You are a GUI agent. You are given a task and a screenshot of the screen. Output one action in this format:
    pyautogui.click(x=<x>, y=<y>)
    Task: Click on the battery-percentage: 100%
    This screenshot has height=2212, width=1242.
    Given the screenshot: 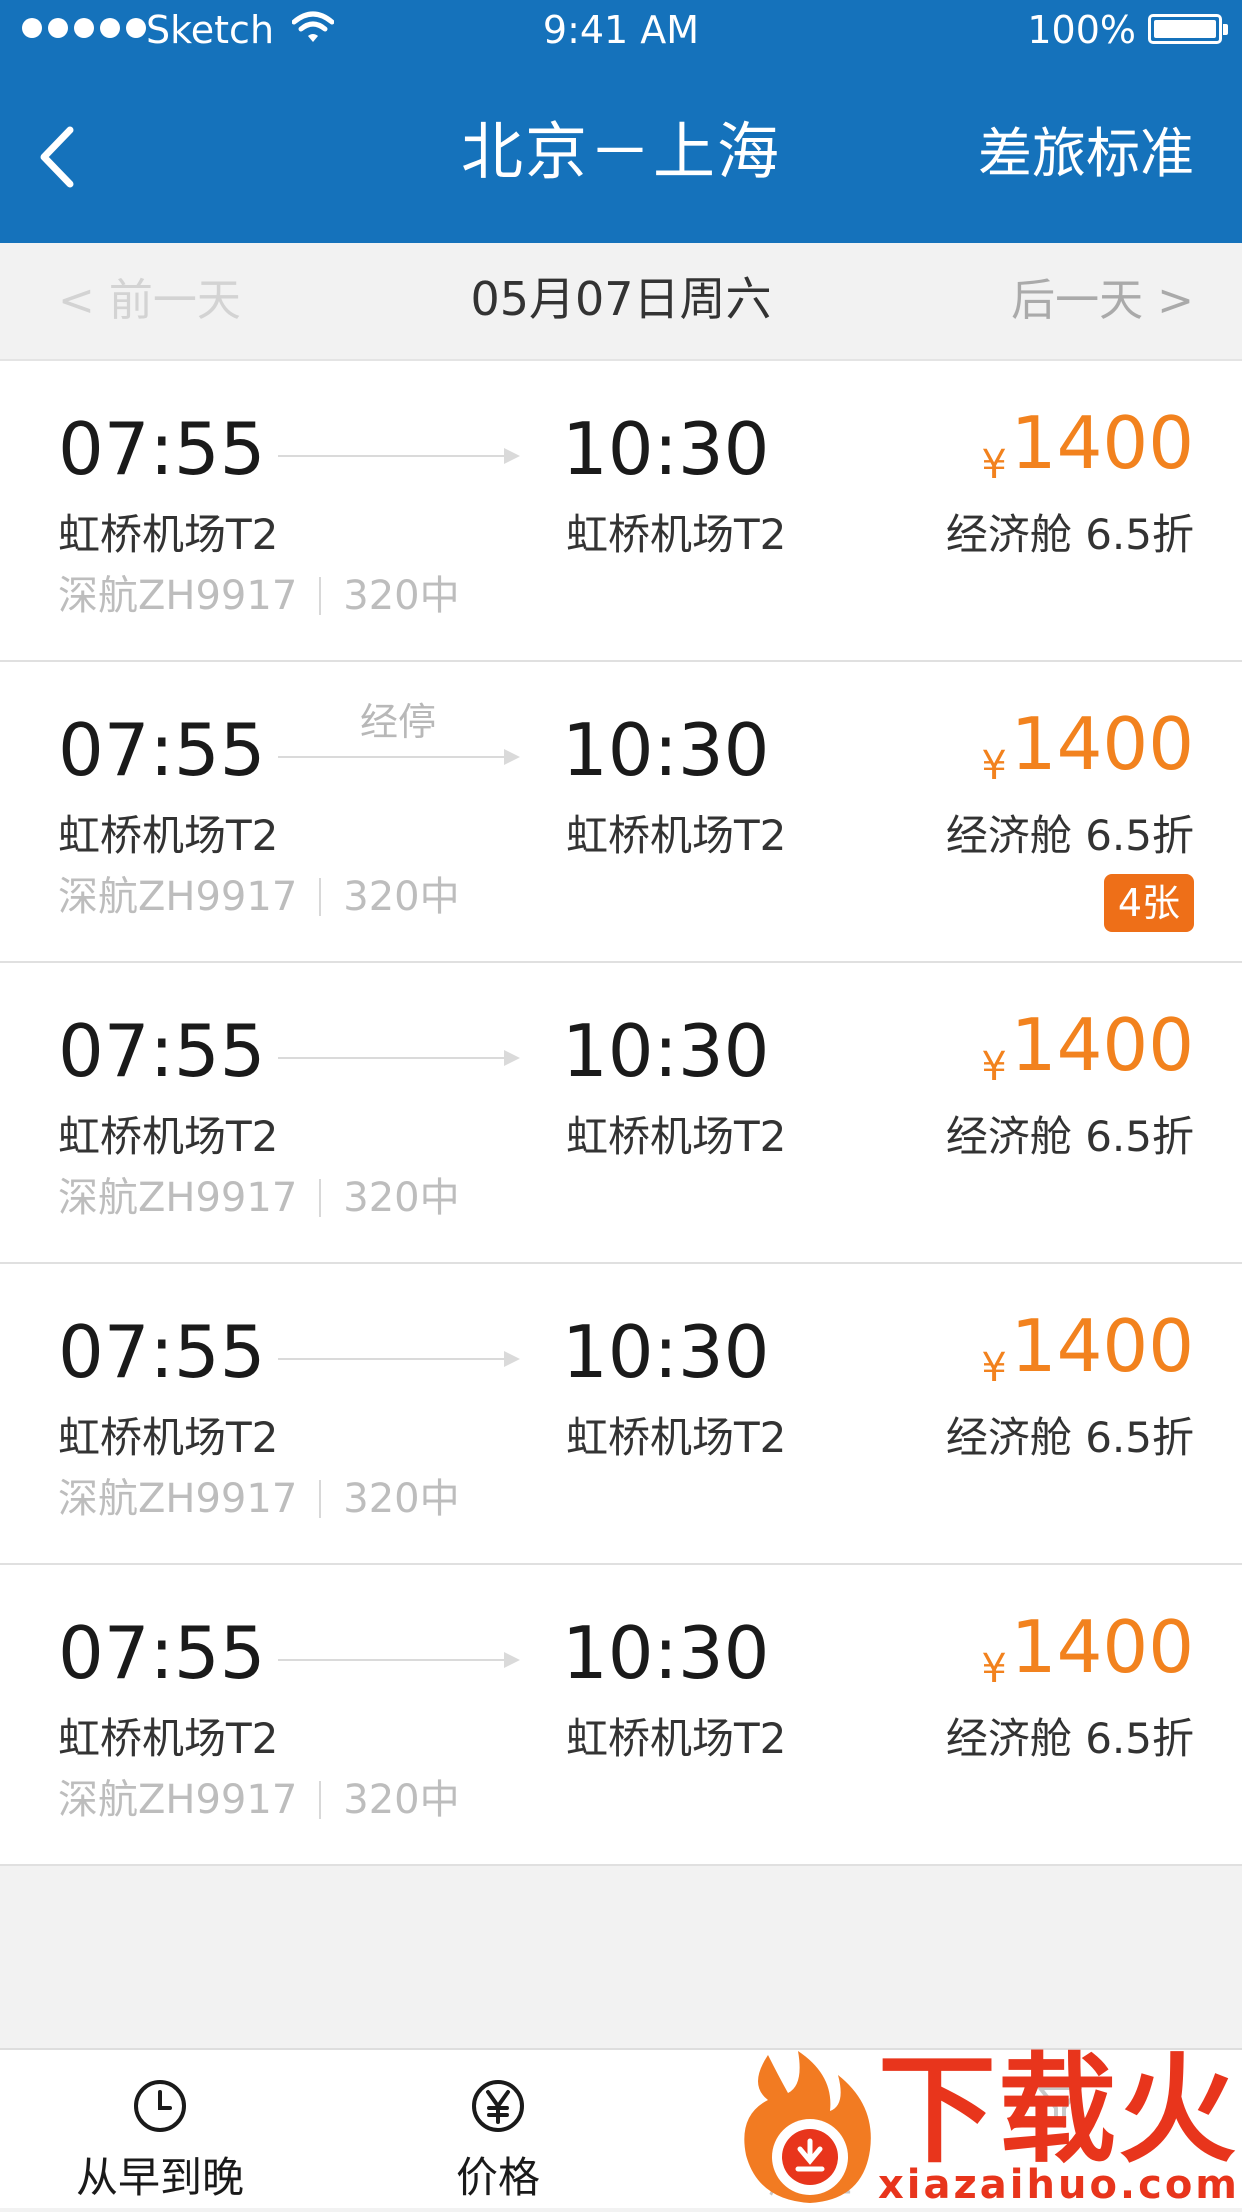 What is the action you would take?
    pyautogui.click(x=1081, y=30)
    